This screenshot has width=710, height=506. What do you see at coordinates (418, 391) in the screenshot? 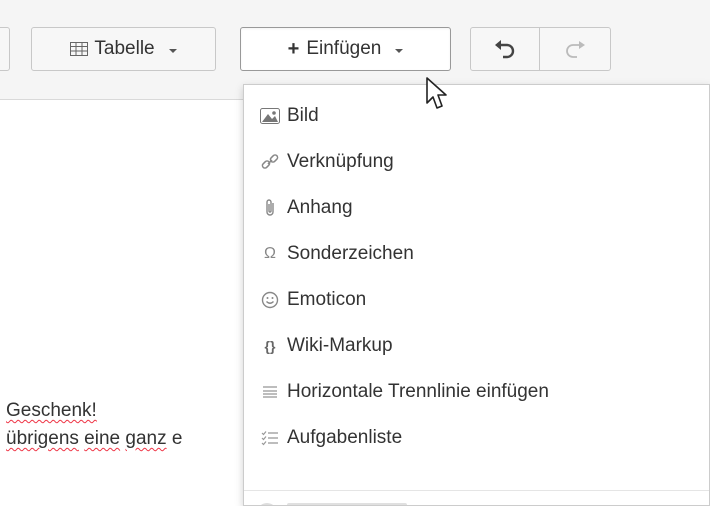
I see `menu-item-label: Horizontale Trennlinie einfügen` at bounding box center [418, 391].